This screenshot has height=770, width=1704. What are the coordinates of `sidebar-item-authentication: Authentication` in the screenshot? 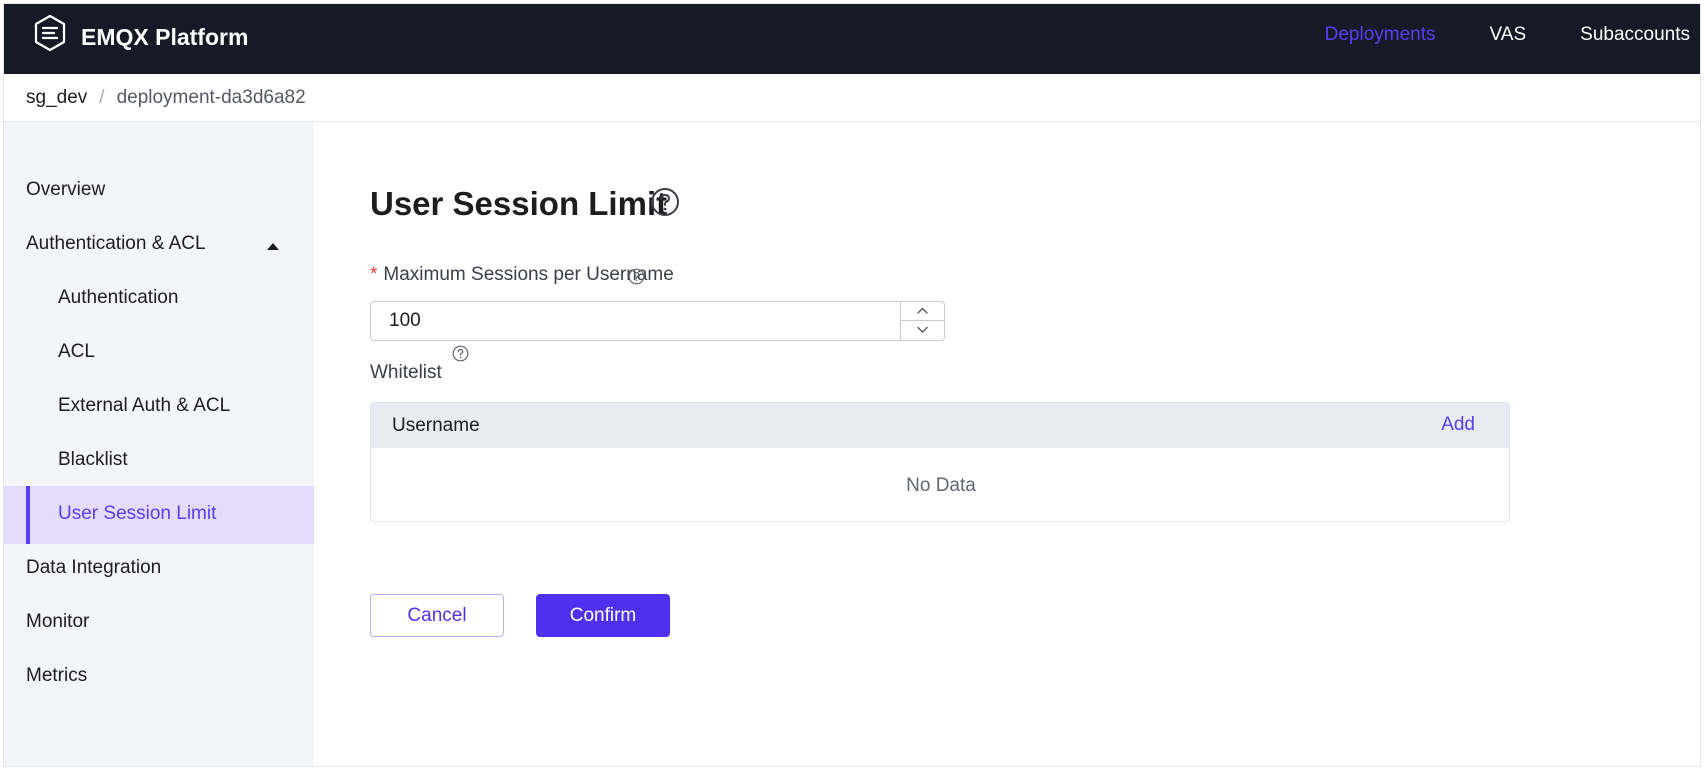 It's located at (159, 299).